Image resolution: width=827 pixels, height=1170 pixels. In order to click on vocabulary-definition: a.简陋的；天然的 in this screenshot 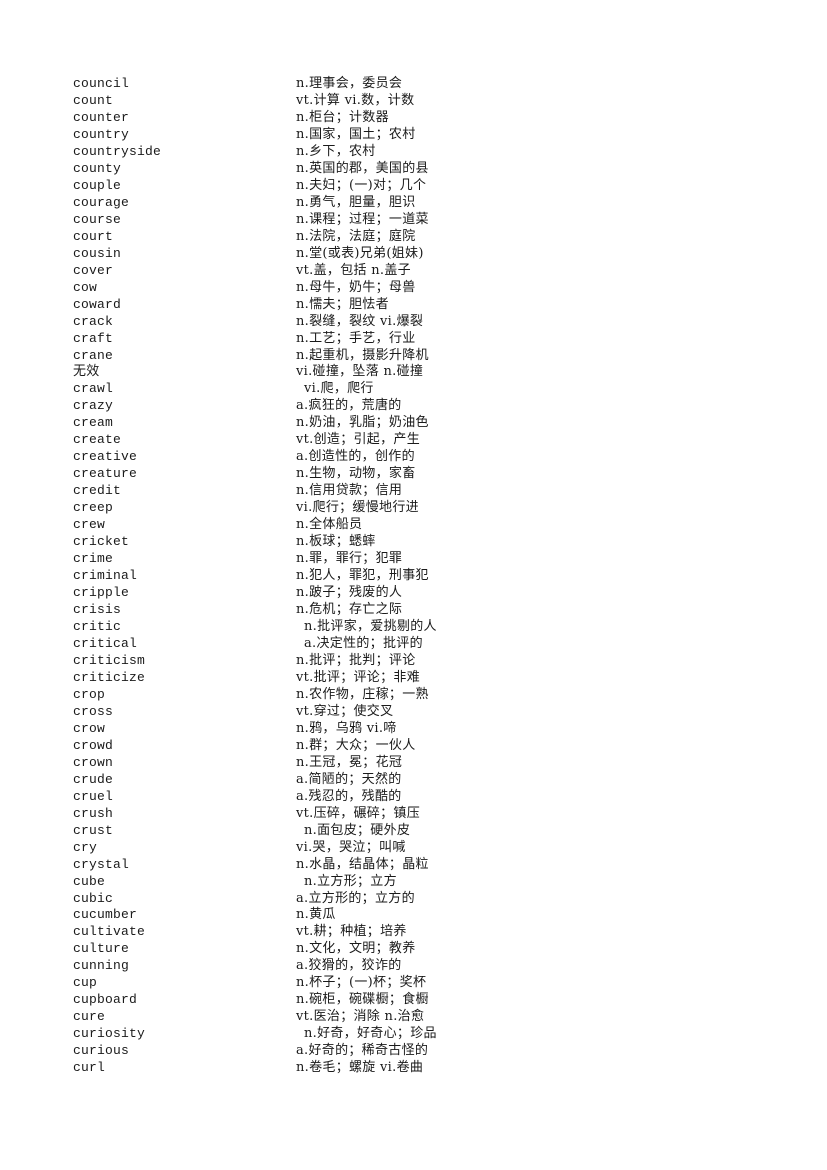, I will do `click(349, 779)`.